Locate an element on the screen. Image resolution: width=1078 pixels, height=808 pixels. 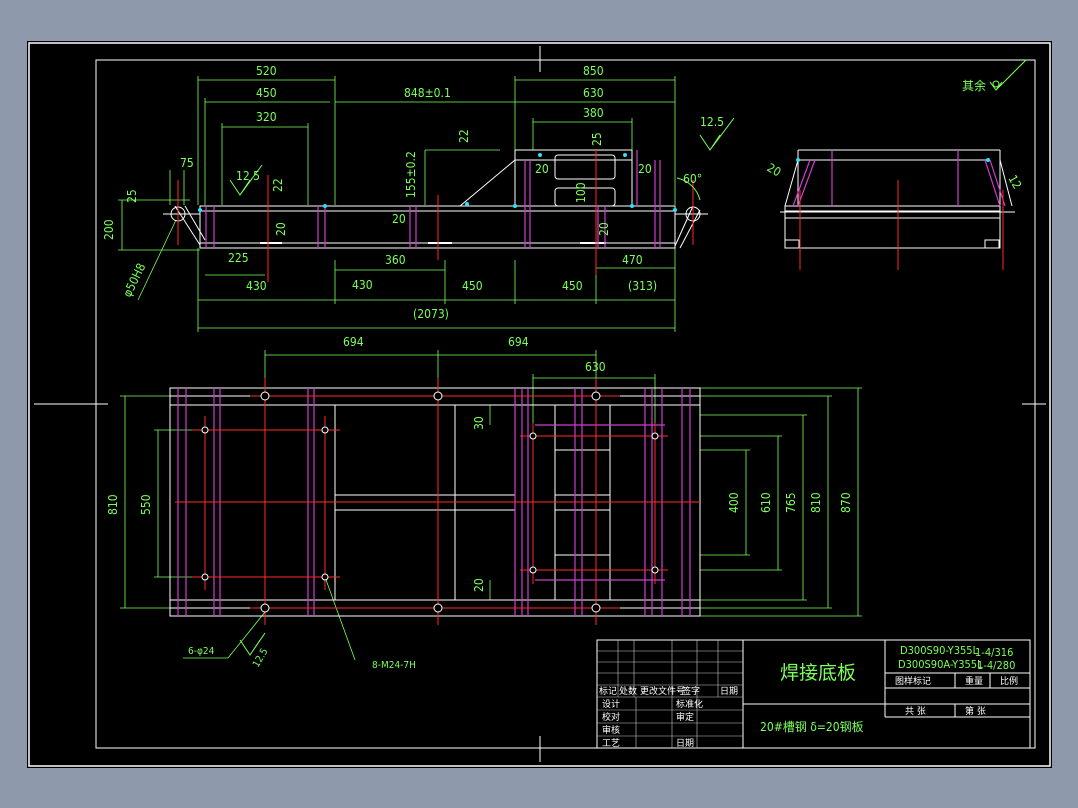
dim-22-top: 22 is located at coordinates (464, 136).